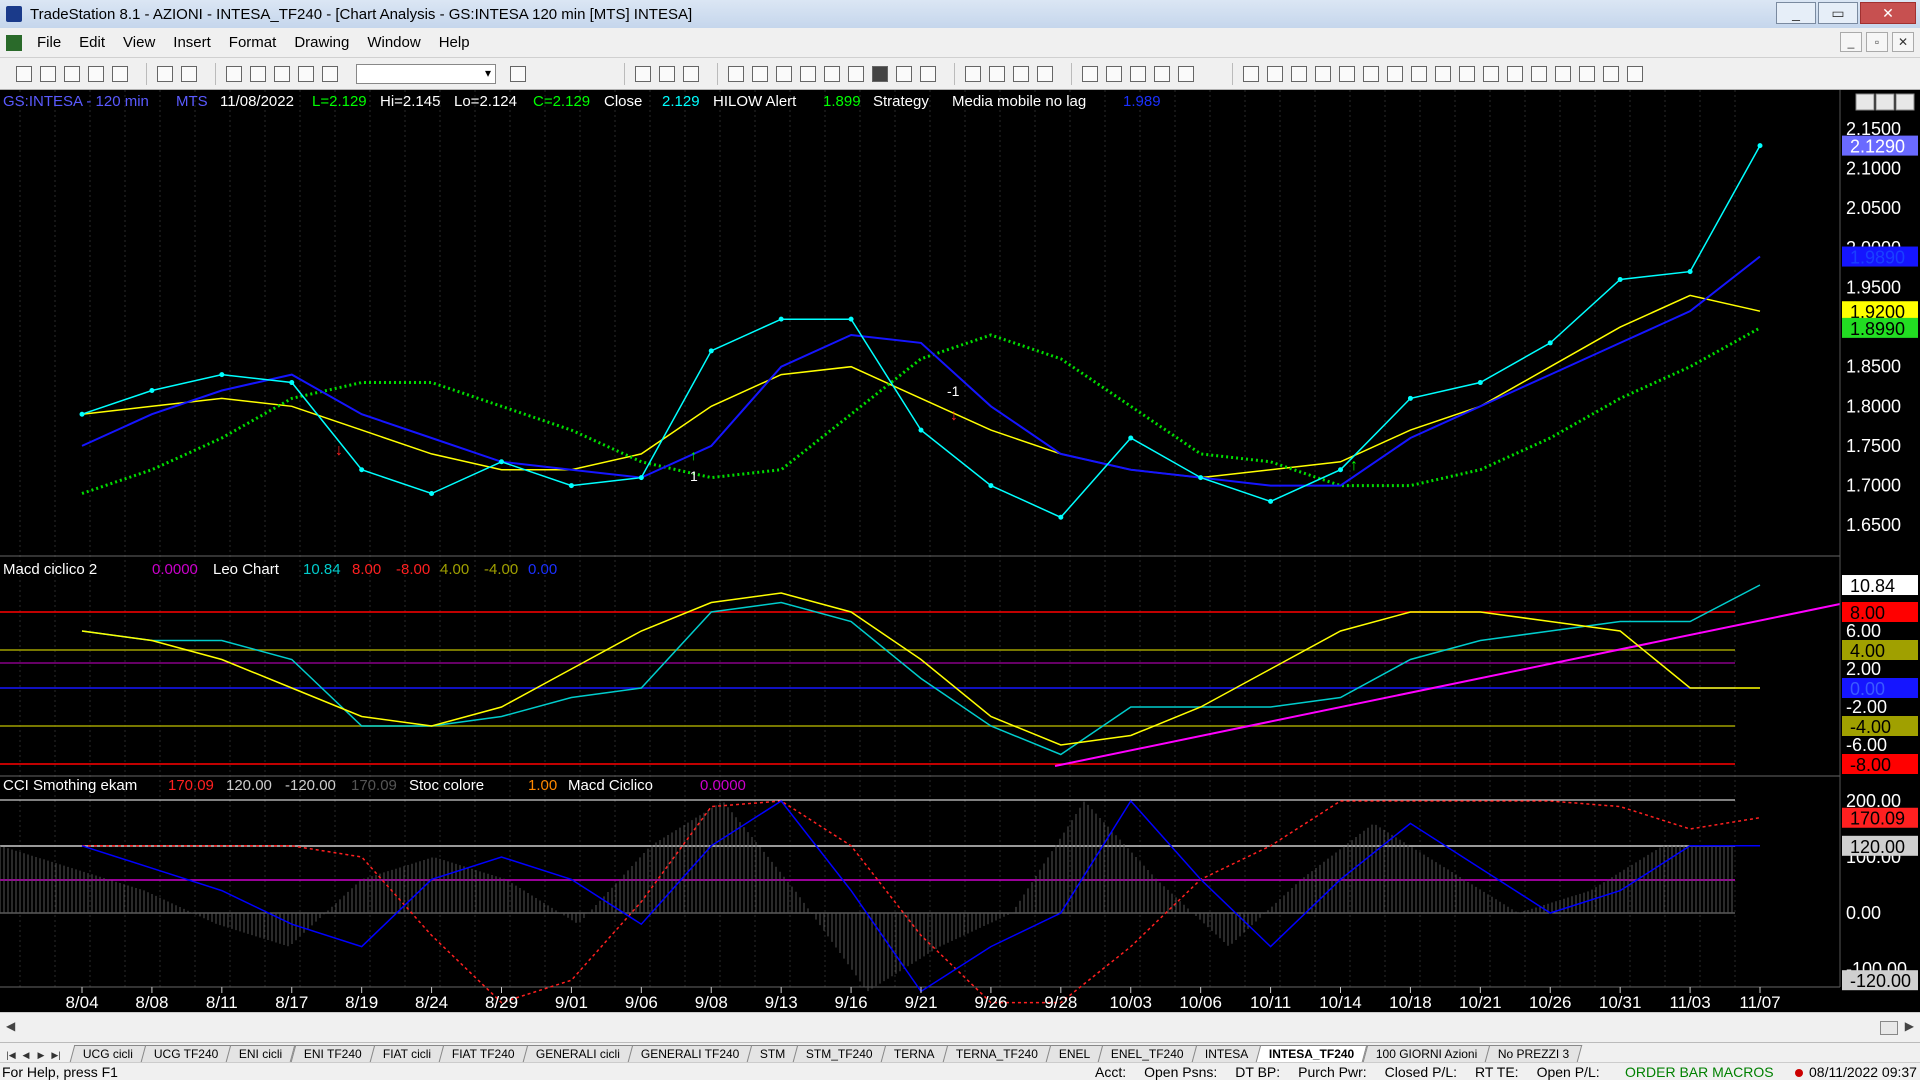 The image size is (1920, 1080). I want to click on drawing-tool-icon, so click(306, 73).